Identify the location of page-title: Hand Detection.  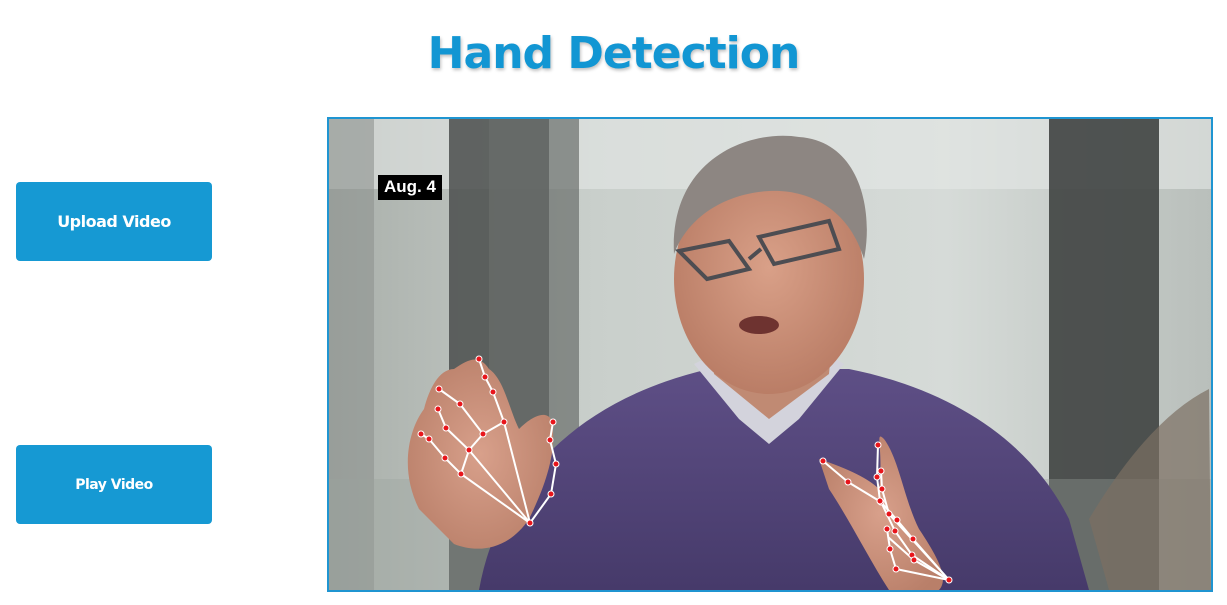
(614, 54).